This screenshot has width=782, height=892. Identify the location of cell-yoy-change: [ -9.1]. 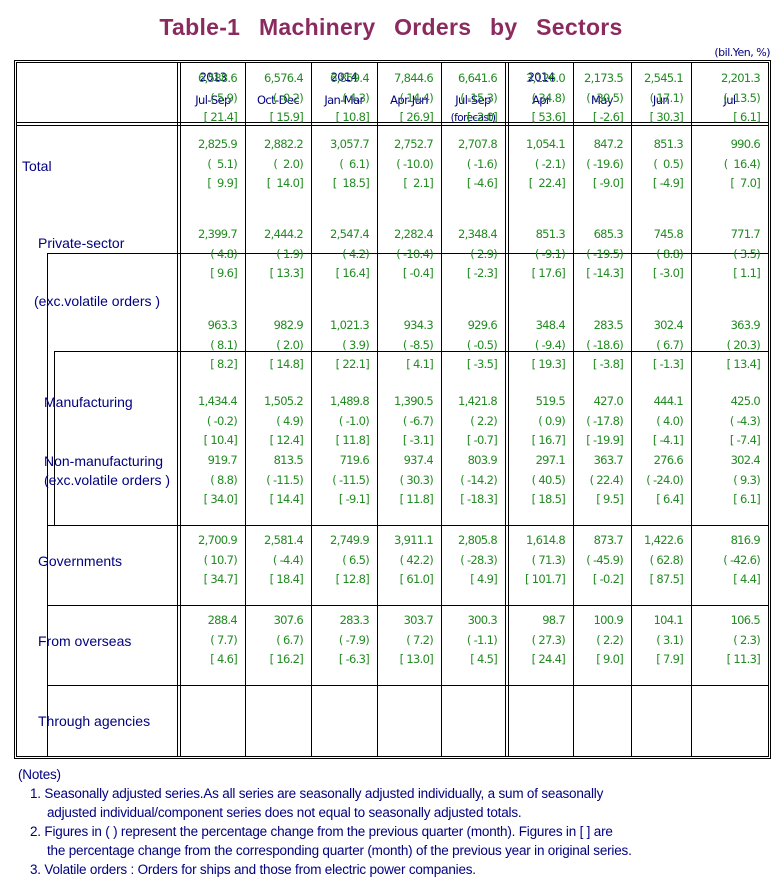
(354, 499).